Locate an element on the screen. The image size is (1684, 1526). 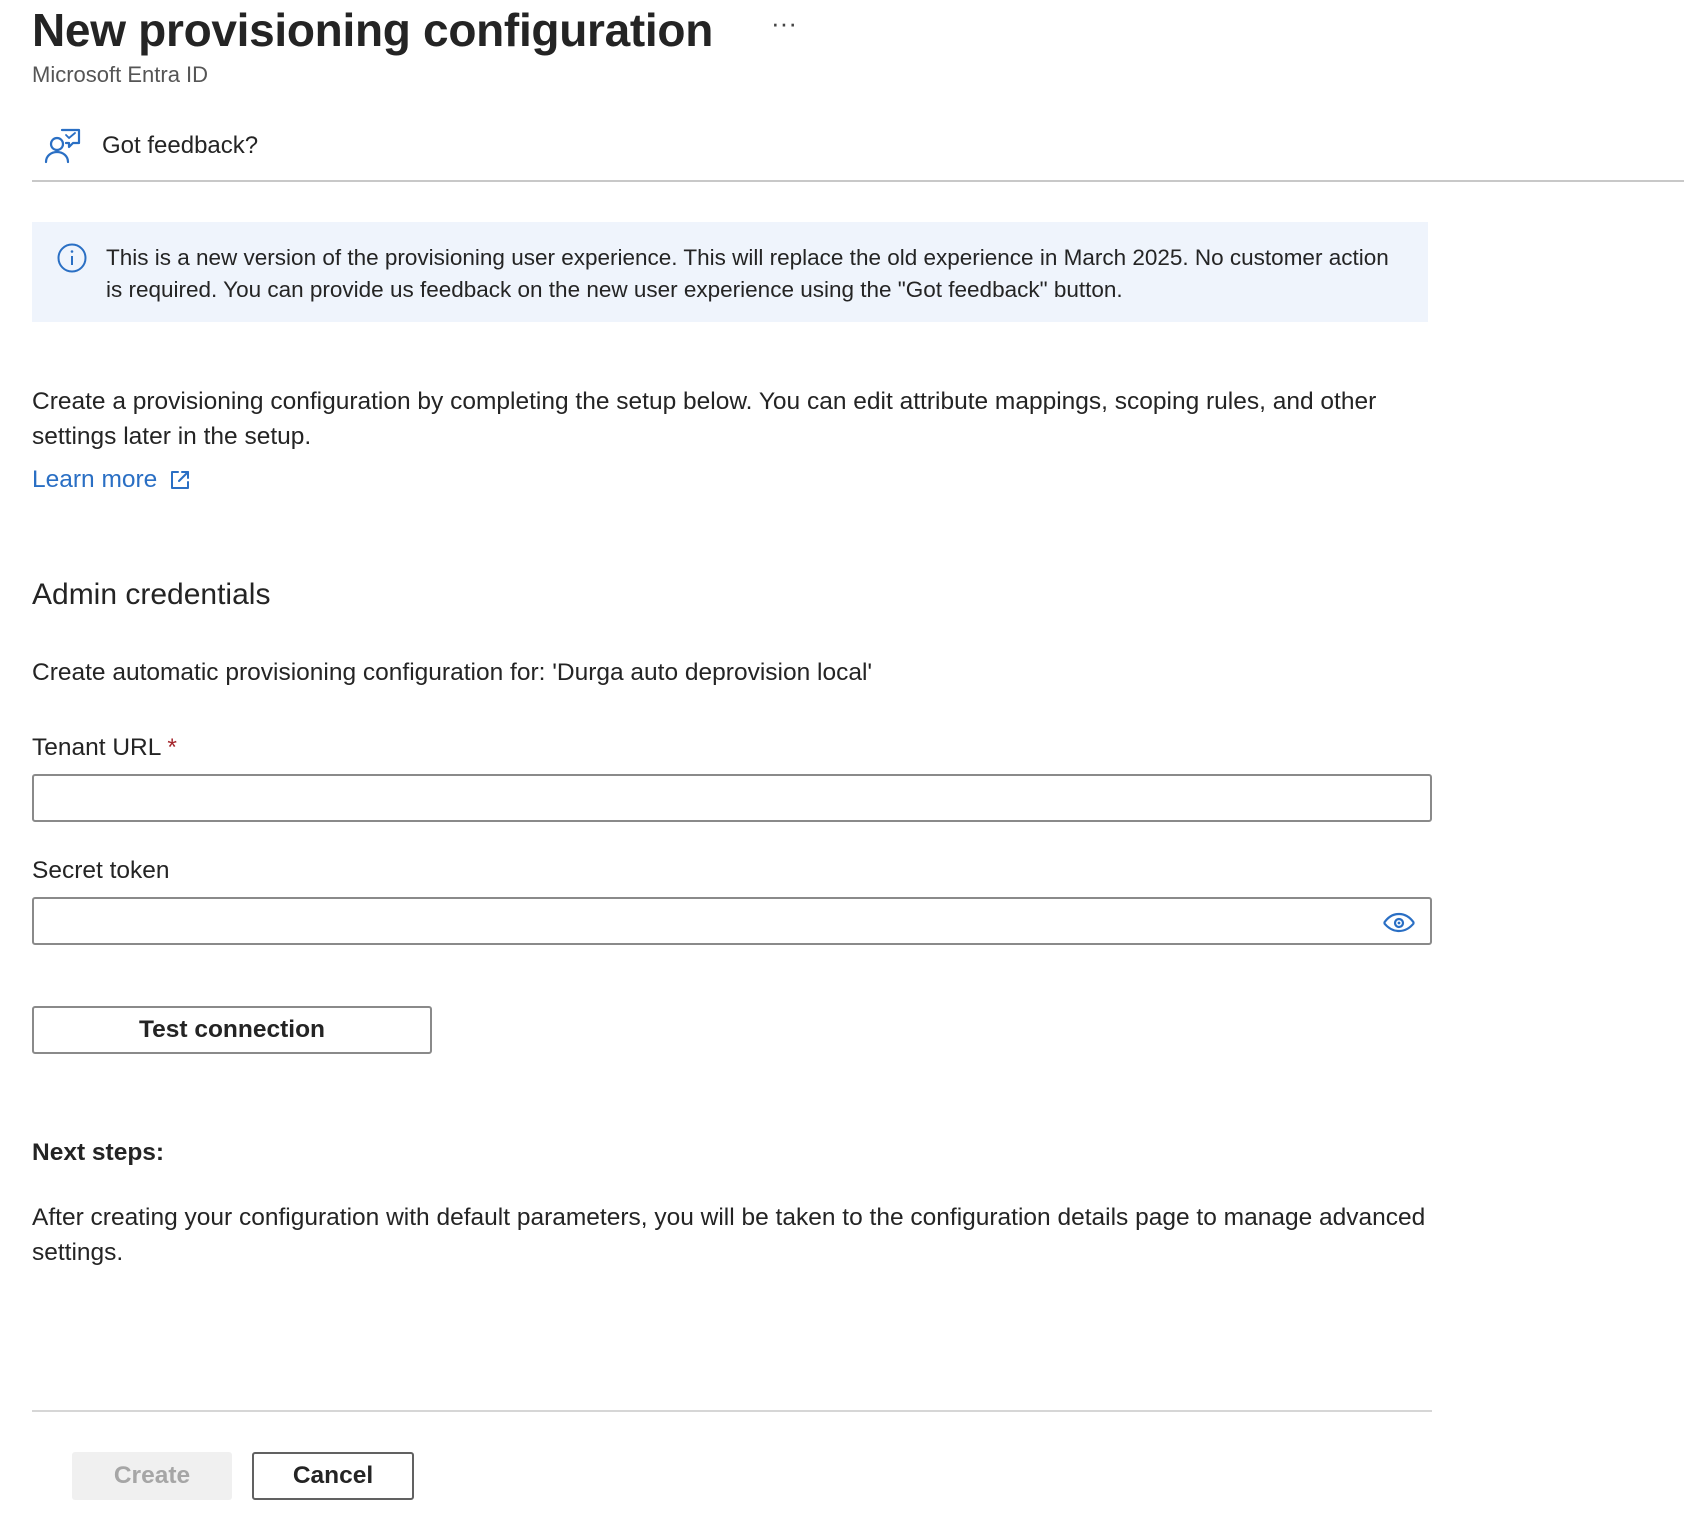
footer-divider is located at coordinates (732, 1411).